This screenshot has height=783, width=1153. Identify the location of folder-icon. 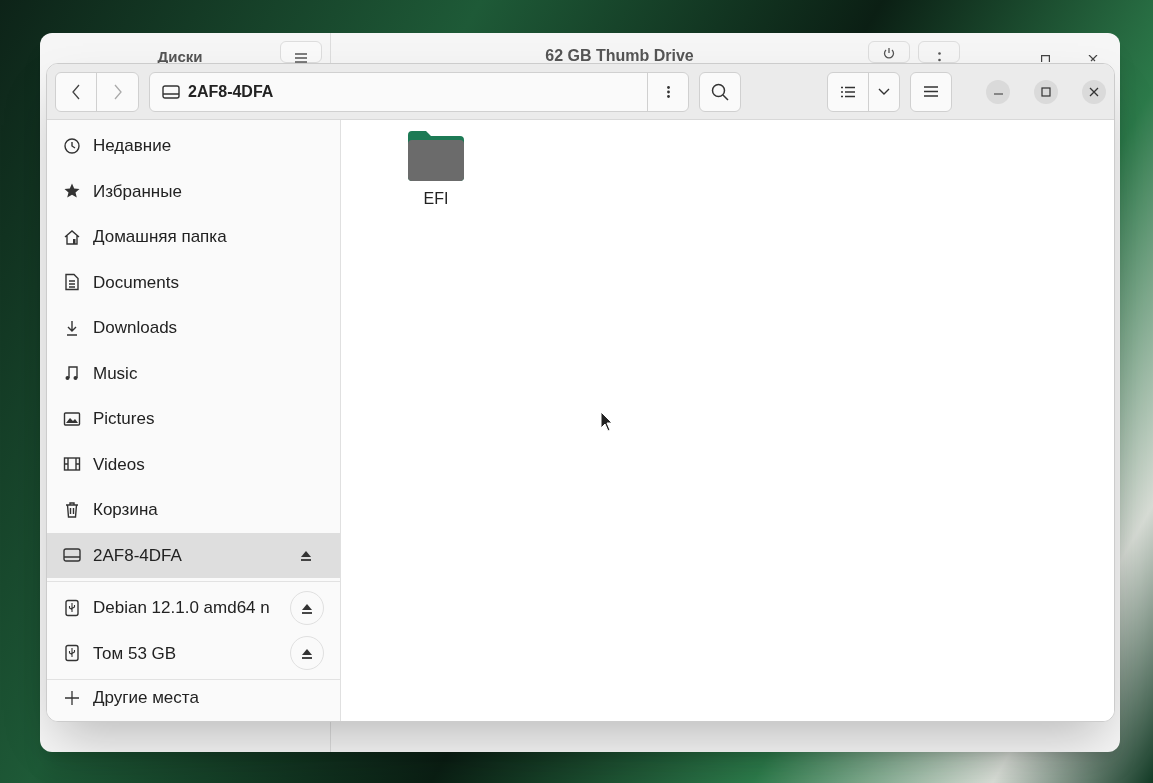
(436, 156).